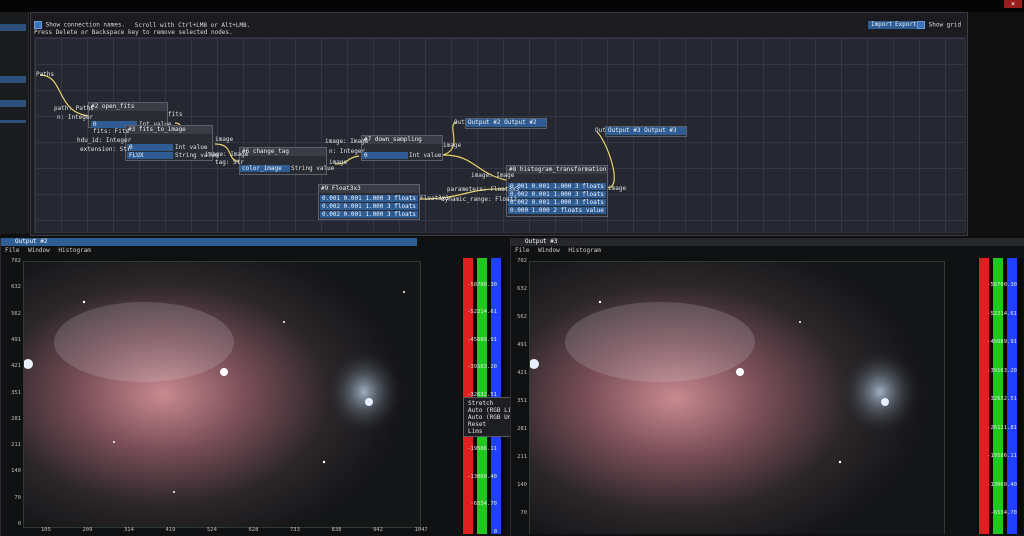 This screenshot has width=1024, height=536. I want to click on output-3-node: Output #3 Output #3, so click(646, 131).